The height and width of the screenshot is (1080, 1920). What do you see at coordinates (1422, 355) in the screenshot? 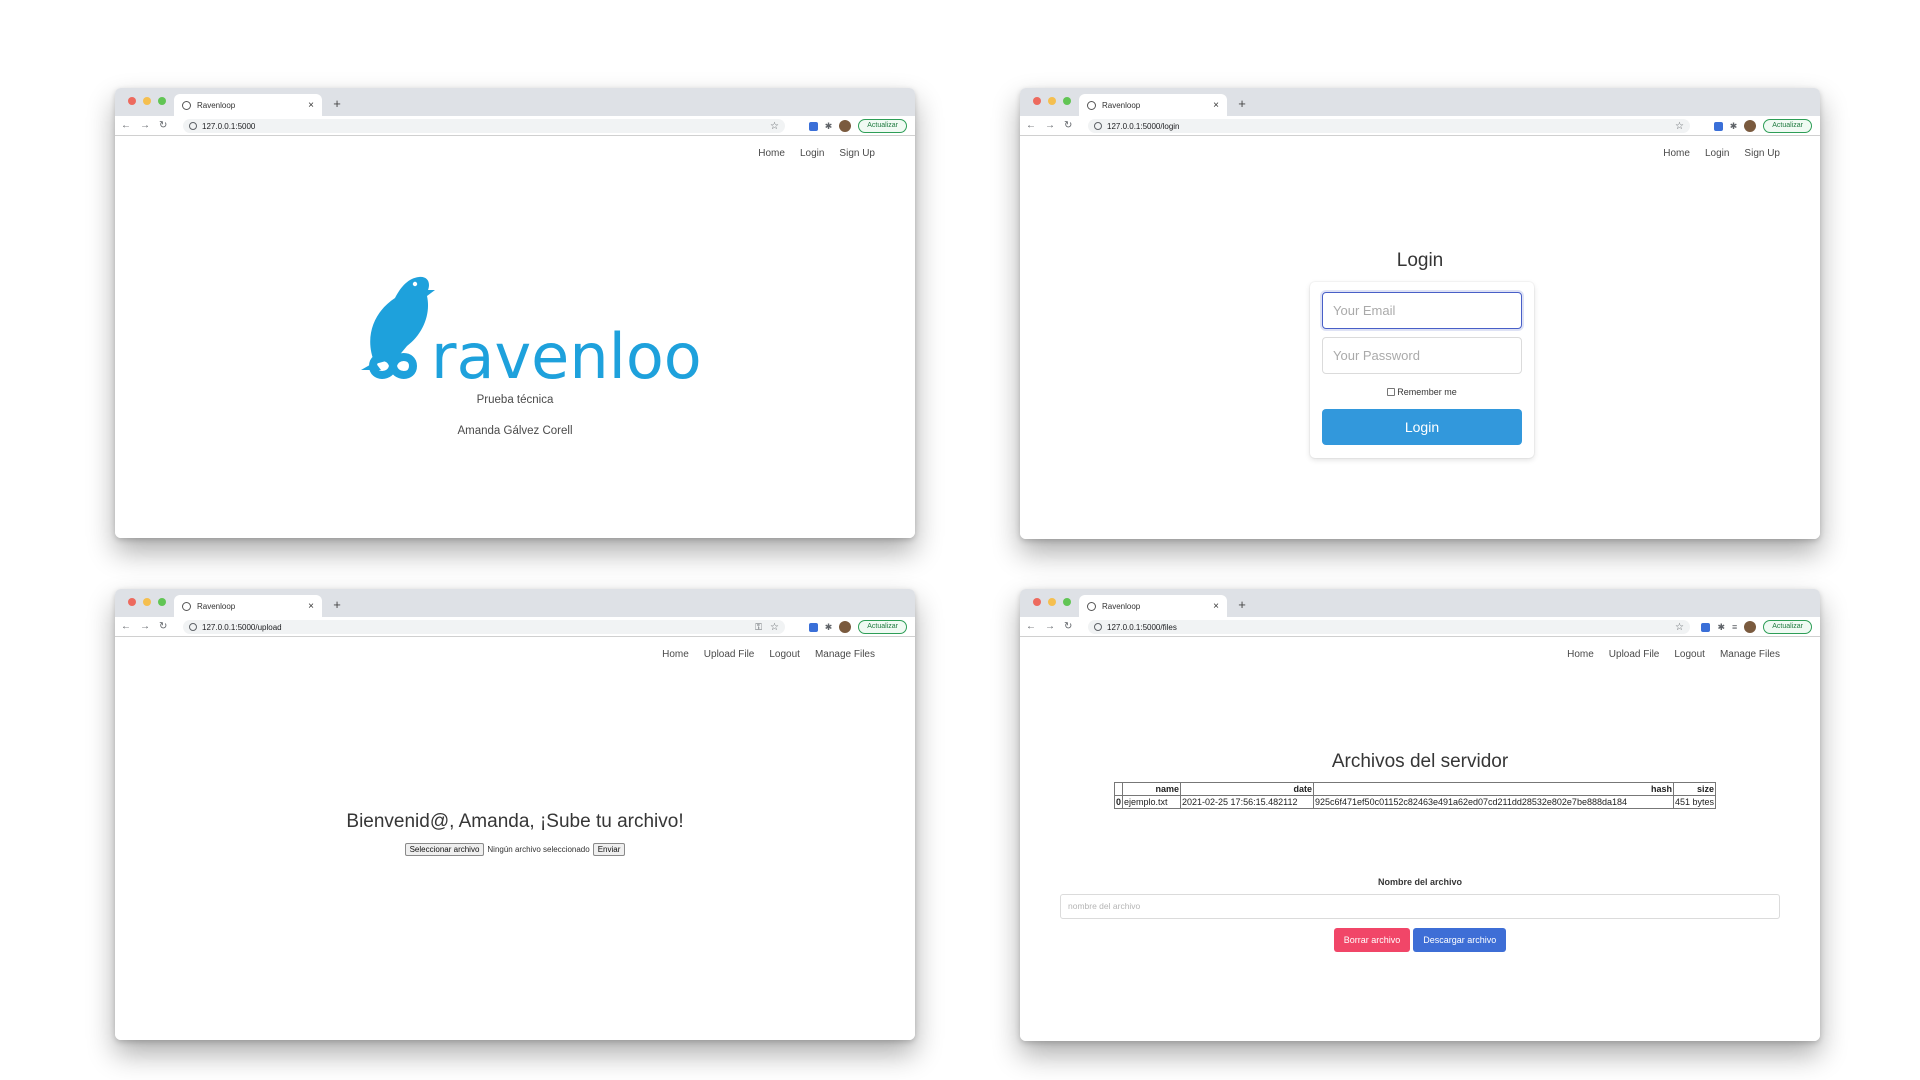
I see `password-field: Your Password` at bounding box center [1422, 355].